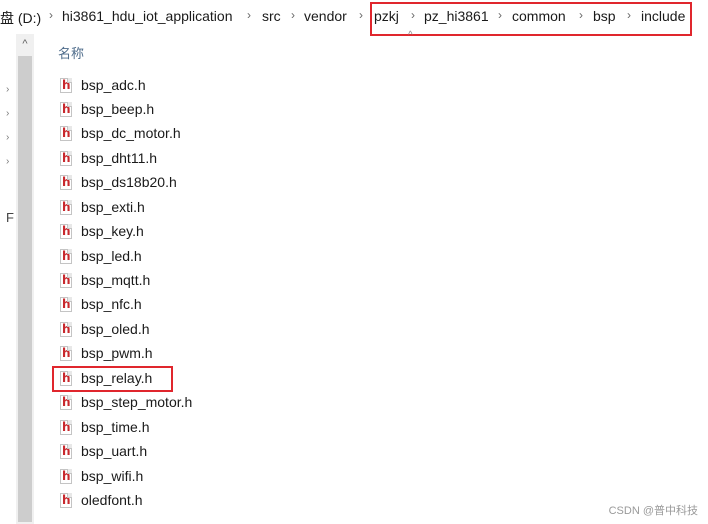 The width and height of the screenshot is (708, 524). I want to click on list-item: h bsp_time.h, so click(180, 427).